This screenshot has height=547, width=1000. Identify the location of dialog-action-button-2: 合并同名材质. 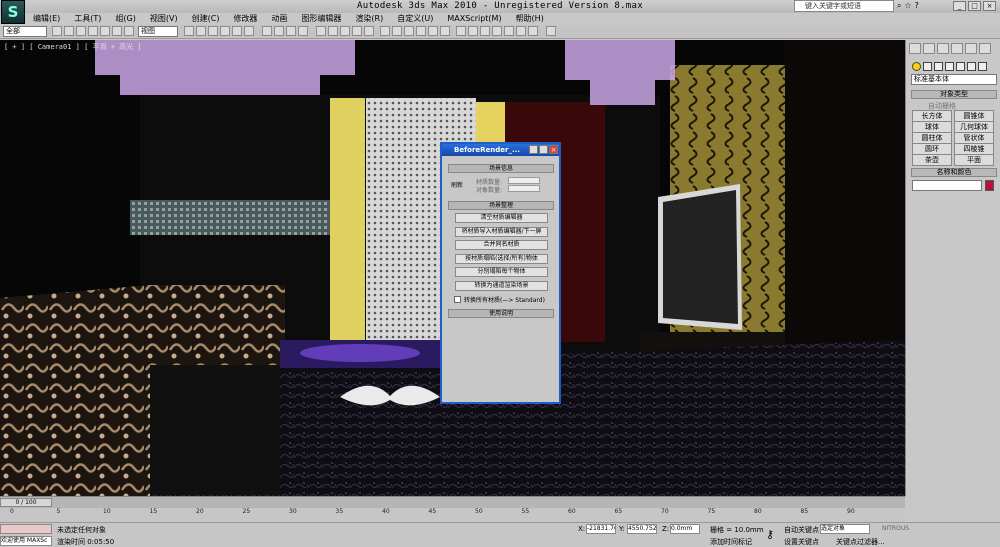
(501, 245).